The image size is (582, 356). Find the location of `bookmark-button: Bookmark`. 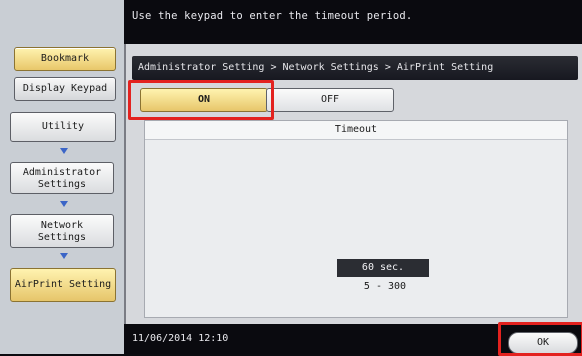

bookmark-button: Bookmark is located at coordinates (65, 59).